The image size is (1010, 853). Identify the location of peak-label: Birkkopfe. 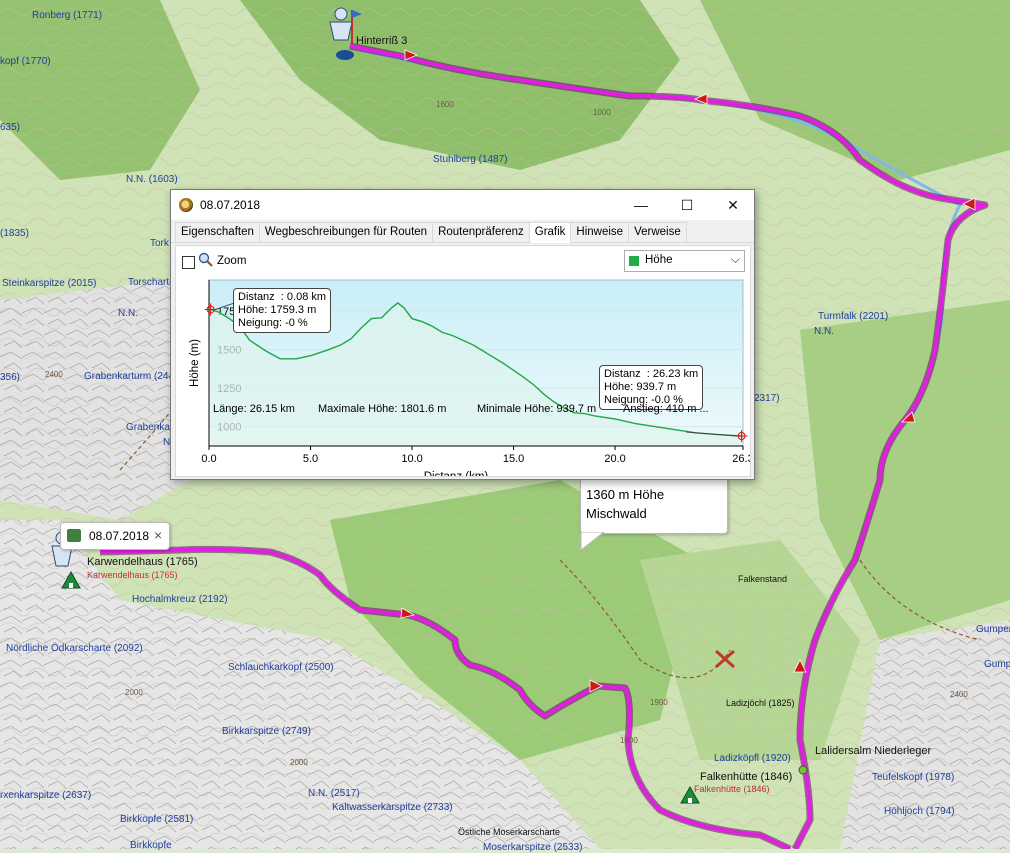
(151, 845).